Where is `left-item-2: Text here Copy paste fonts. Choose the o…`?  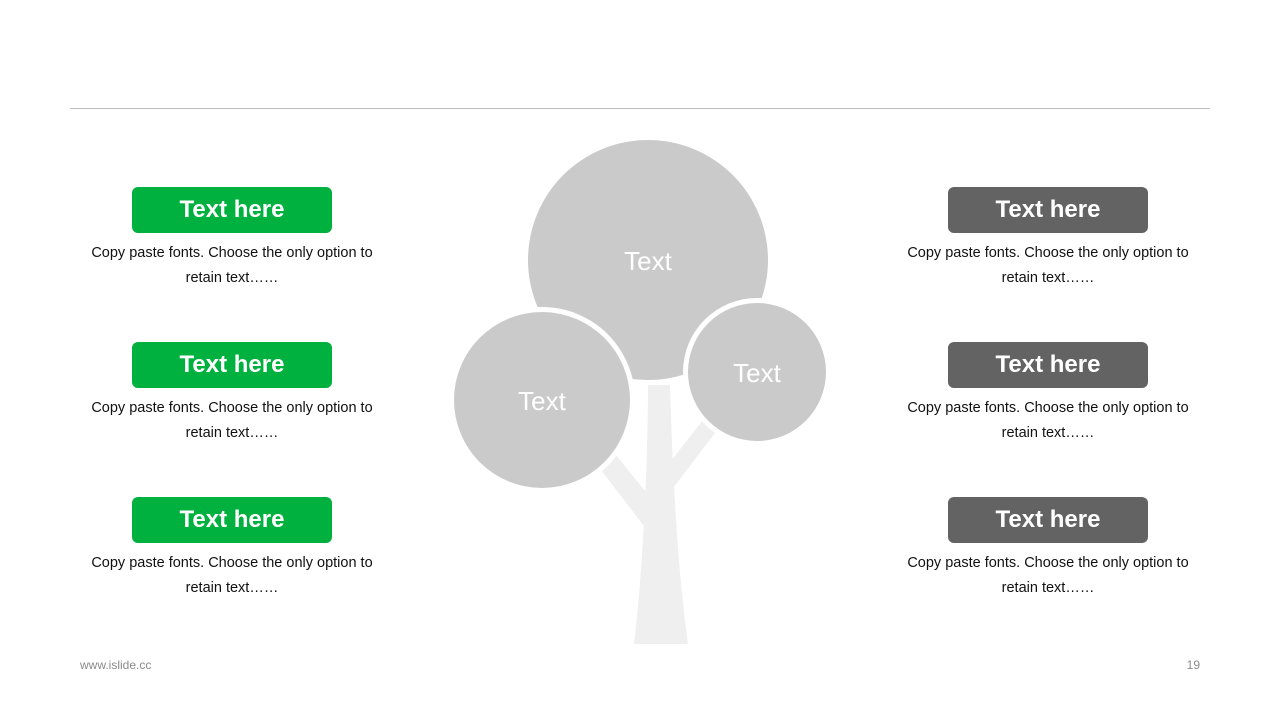
left-item-2: Text here Copy paste fonts. Choose the o… is located at coordinates (232, 394).